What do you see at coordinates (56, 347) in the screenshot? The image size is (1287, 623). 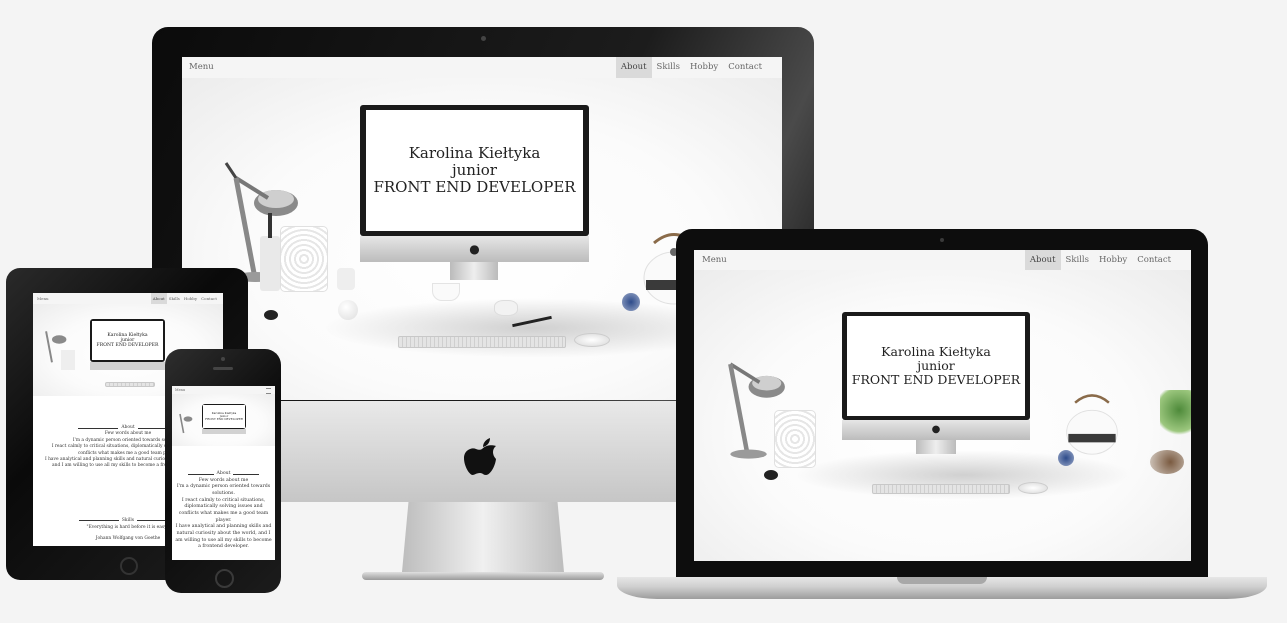 I see `tablet-desk-lamp-icon` at bounding box center [56, 347].